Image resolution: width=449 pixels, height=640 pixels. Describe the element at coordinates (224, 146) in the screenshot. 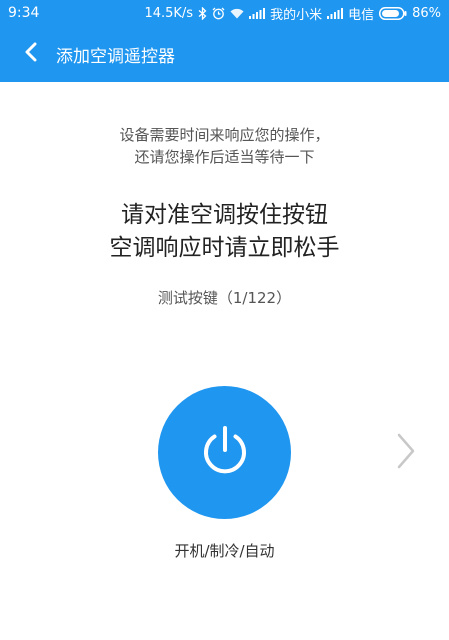

I see `wait-hint: 设备需要时间来响应您的操作， 还请您操作后适当等待一下` at that location.